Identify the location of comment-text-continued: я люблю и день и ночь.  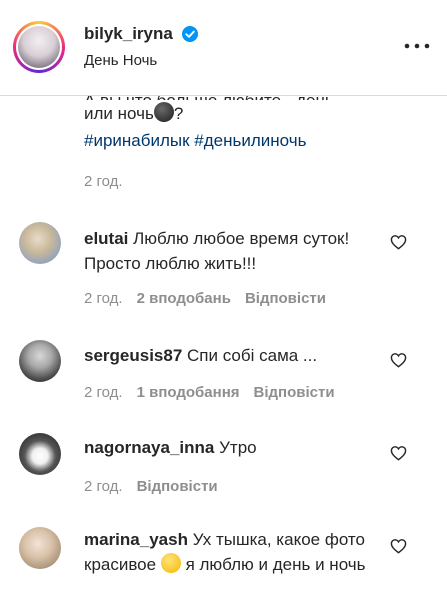
(275, 564).